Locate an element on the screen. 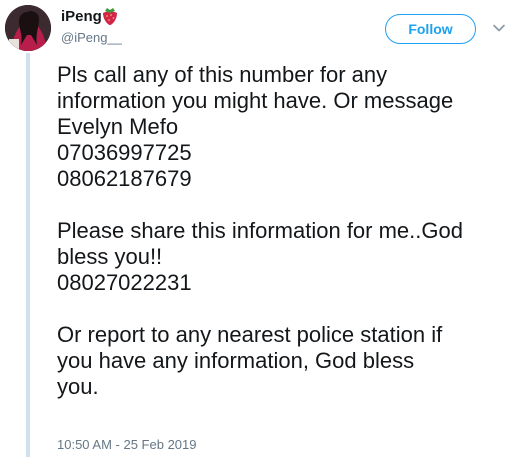  follow-button: Follow is located at coordinates (430, 29).